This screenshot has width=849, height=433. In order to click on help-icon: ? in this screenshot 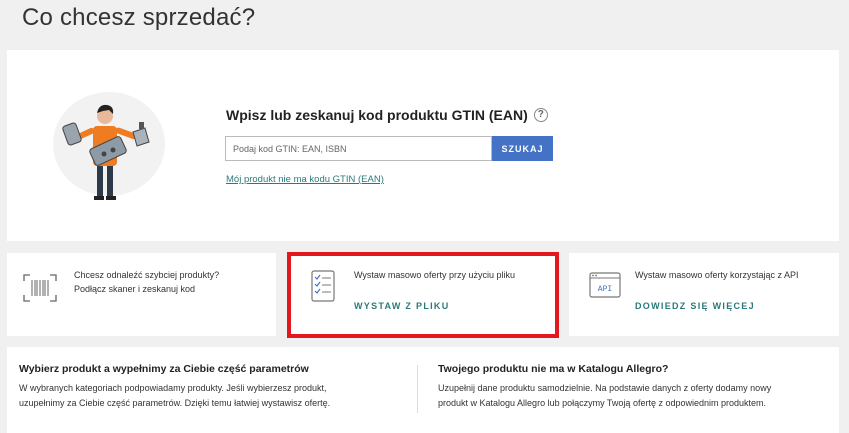, I will do `click(540, 115)`.